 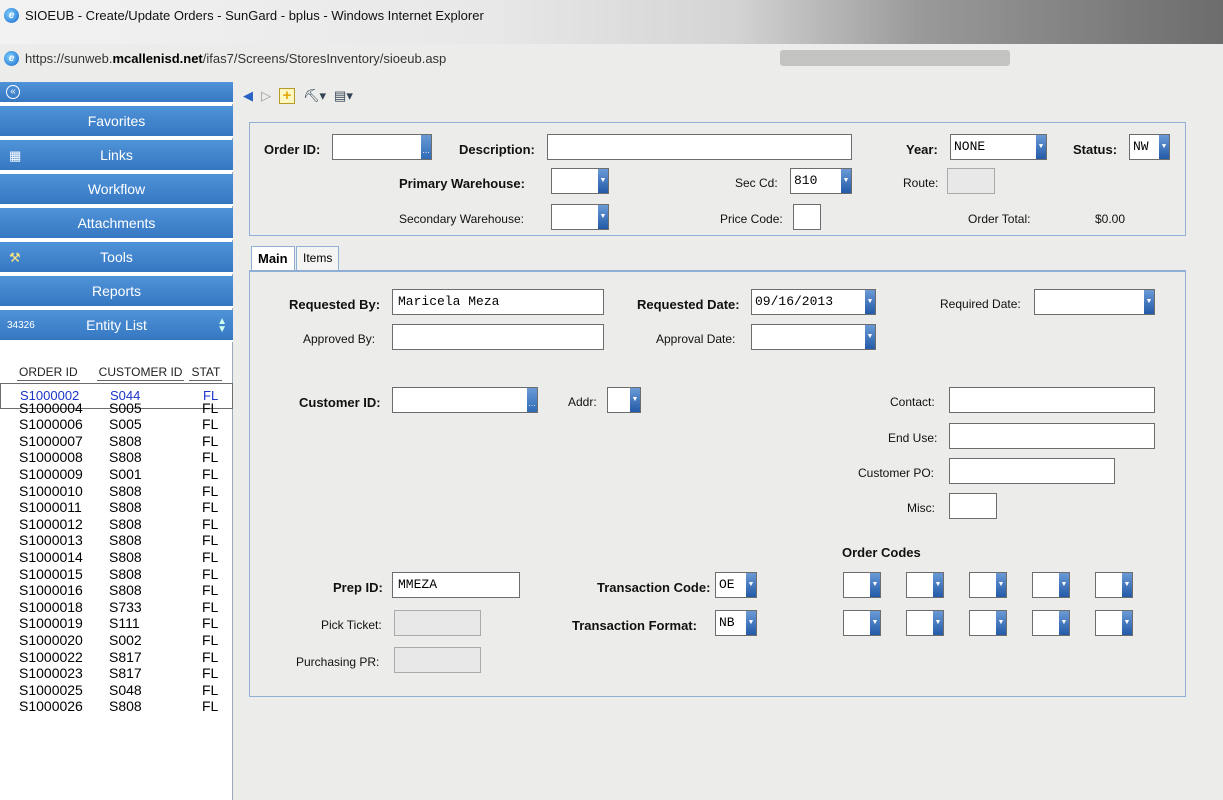 What do you see at coordinates (580, 181) in the screenshot?
I see `primary-warehouse-select: ▼` at bounding box center [580, 181].